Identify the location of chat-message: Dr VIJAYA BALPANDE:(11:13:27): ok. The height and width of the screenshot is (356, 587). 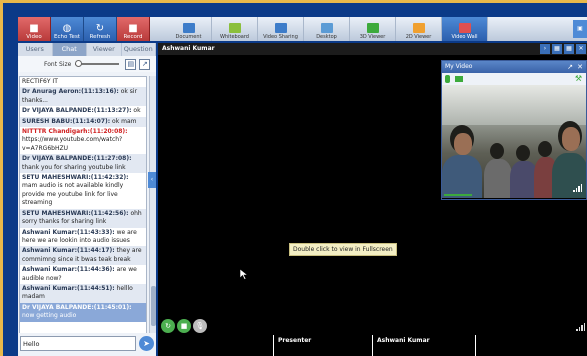
(83, 111).